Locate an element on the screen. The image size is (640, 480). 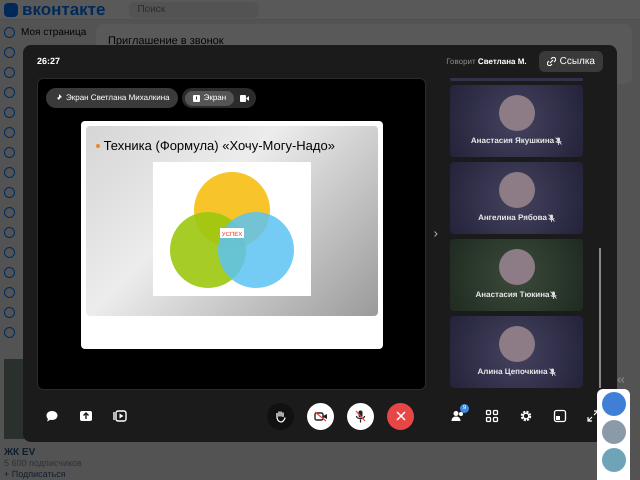
logo-icon is located at coordinates (11, 9).